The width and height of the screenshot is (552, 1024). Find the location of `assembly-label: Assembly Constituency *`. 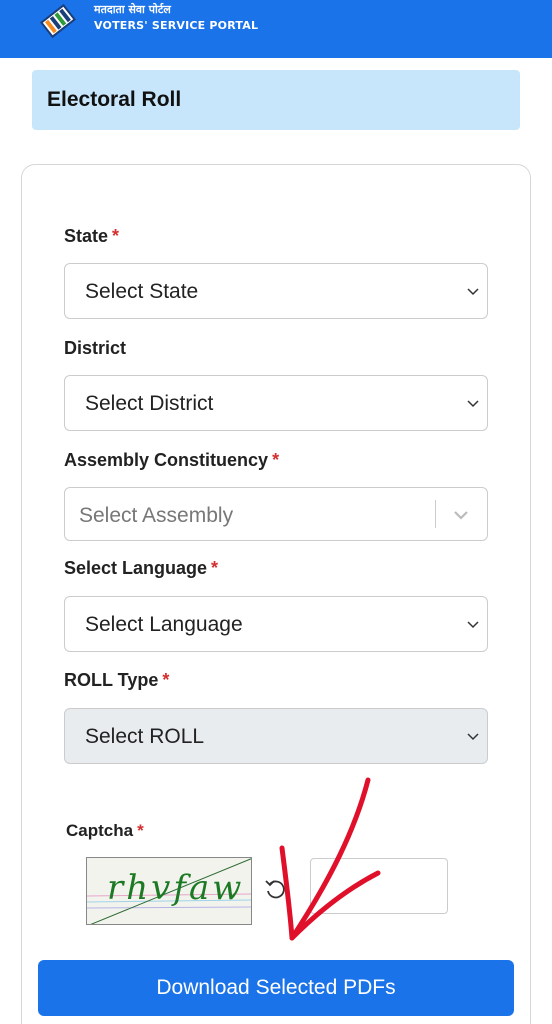

assembly-label: Assembly Constituency * is located at coordinates (171, 460).